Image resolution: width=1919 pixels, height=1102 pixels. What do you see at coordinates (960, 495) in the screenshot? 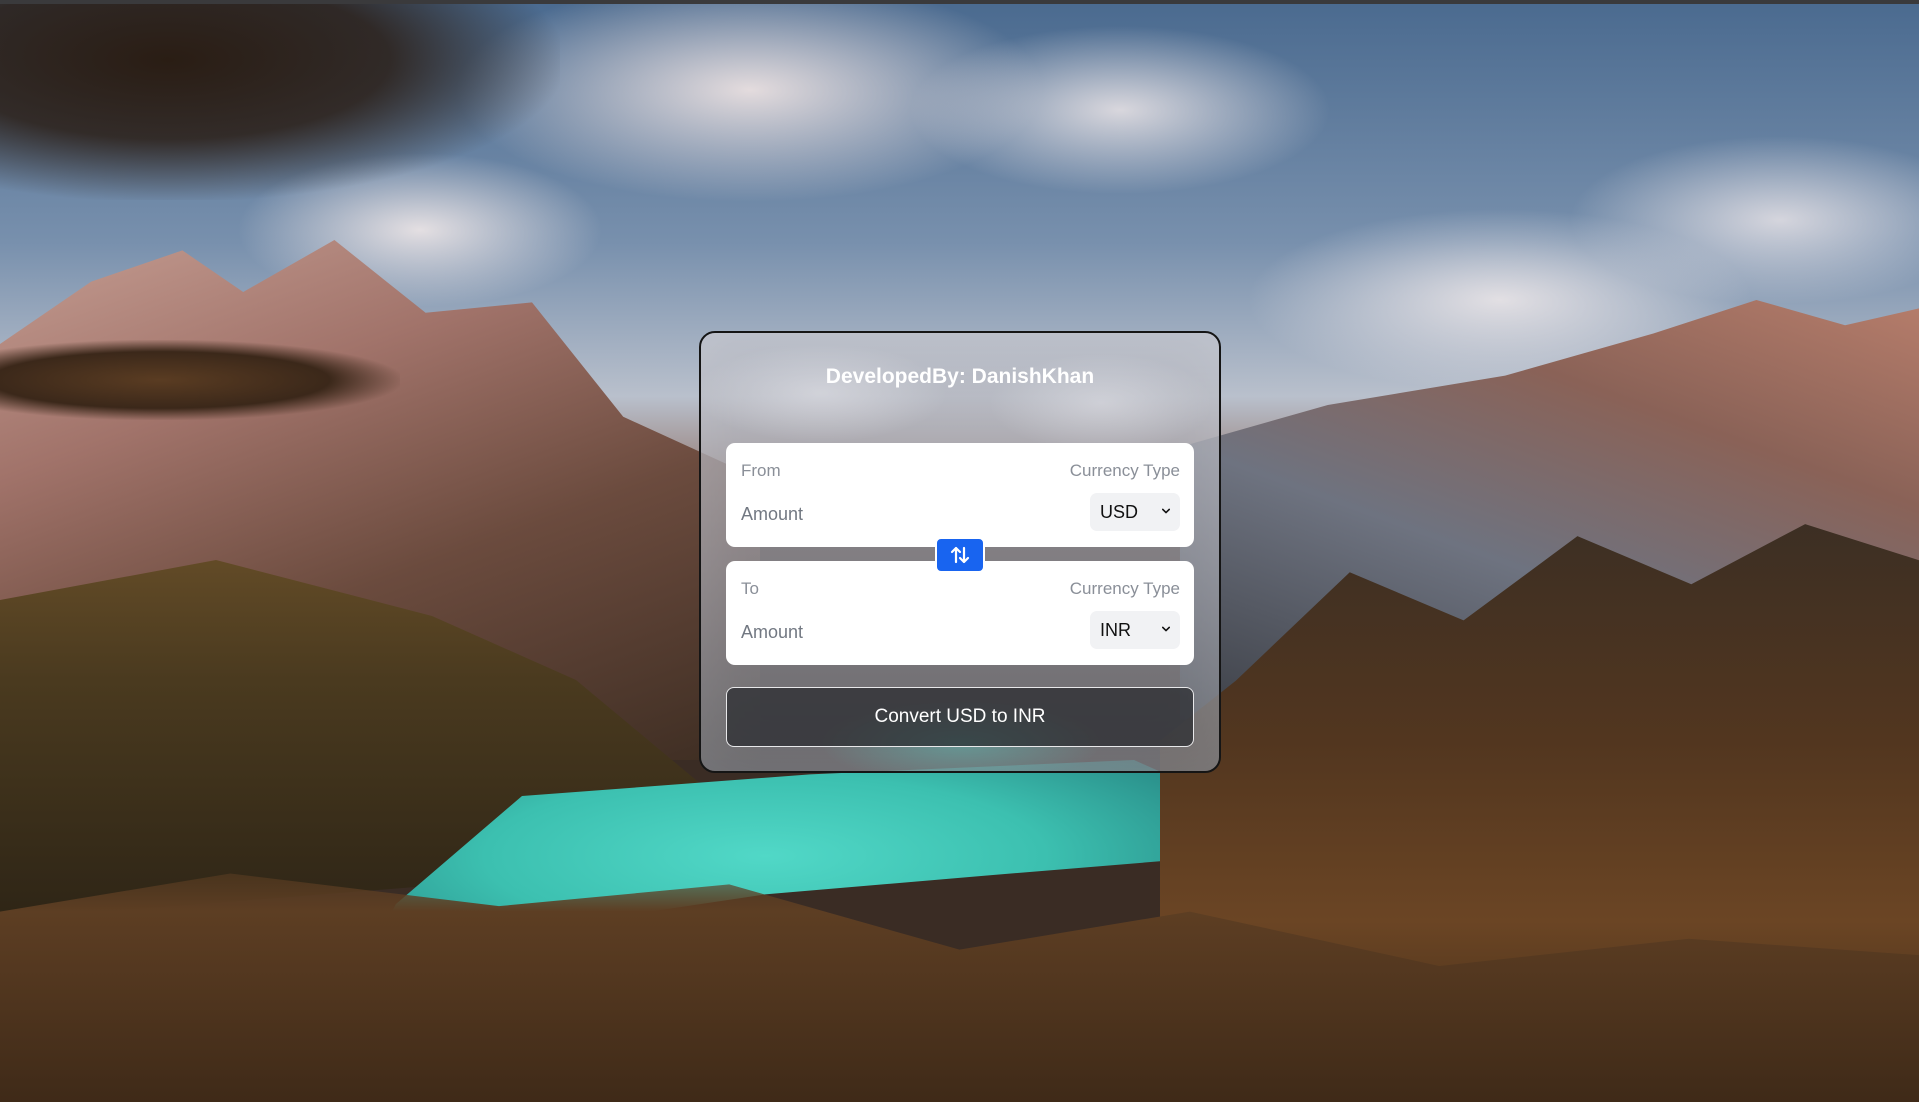
I see `from-box: From Currency Type USD` at bounding box center [960, 495].